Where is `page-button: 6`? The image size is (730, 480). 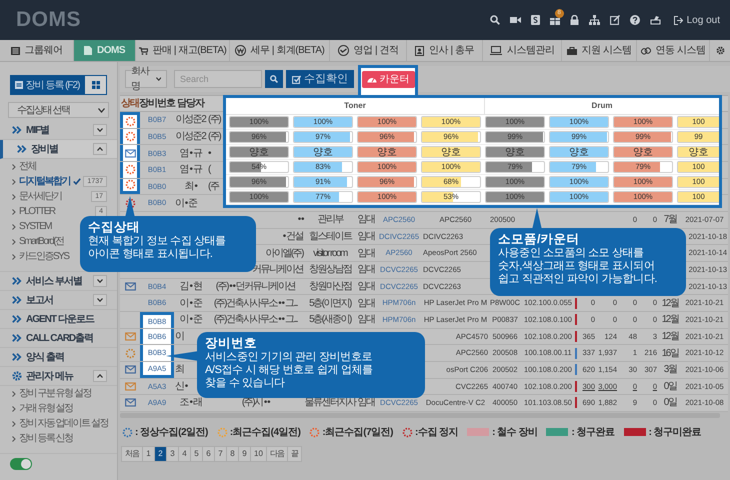
page-button: 6 is located at coordinates (208, 454).